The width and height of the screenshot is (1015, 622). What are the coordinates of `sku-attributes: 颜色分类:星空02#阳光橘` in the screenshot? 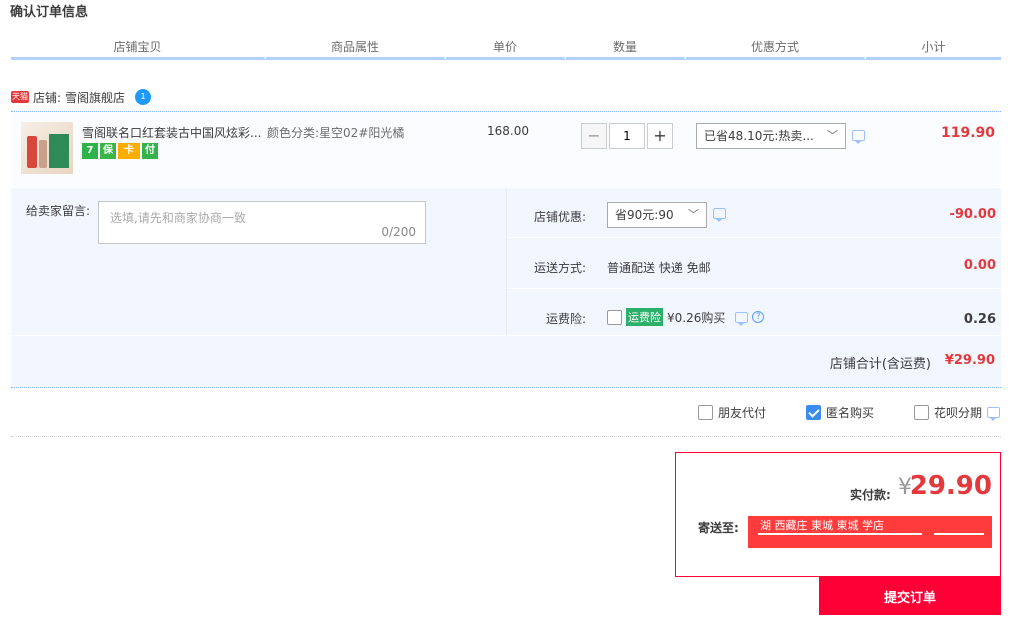 It's located at (335, 132).